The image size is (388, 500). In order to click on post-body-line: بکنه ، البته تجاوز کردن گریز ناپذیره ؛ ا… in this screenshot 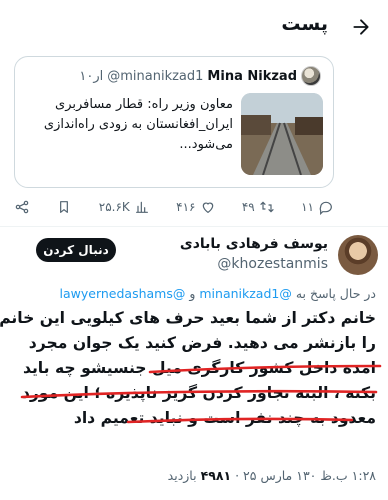, I will do `click(198, 393)`.